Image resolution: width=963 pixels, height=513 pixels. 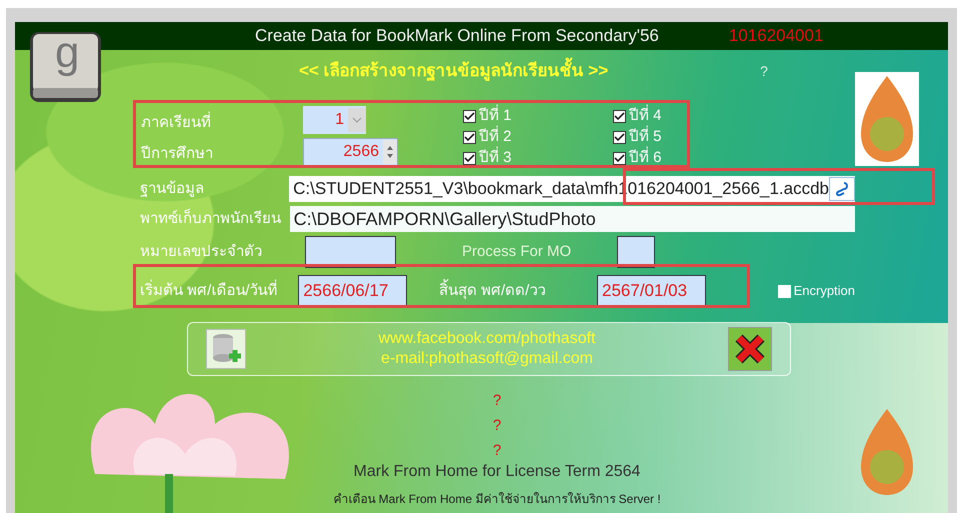 I want to click on checkbox-label: ปีที่ 5, so click(x=645, y=137).